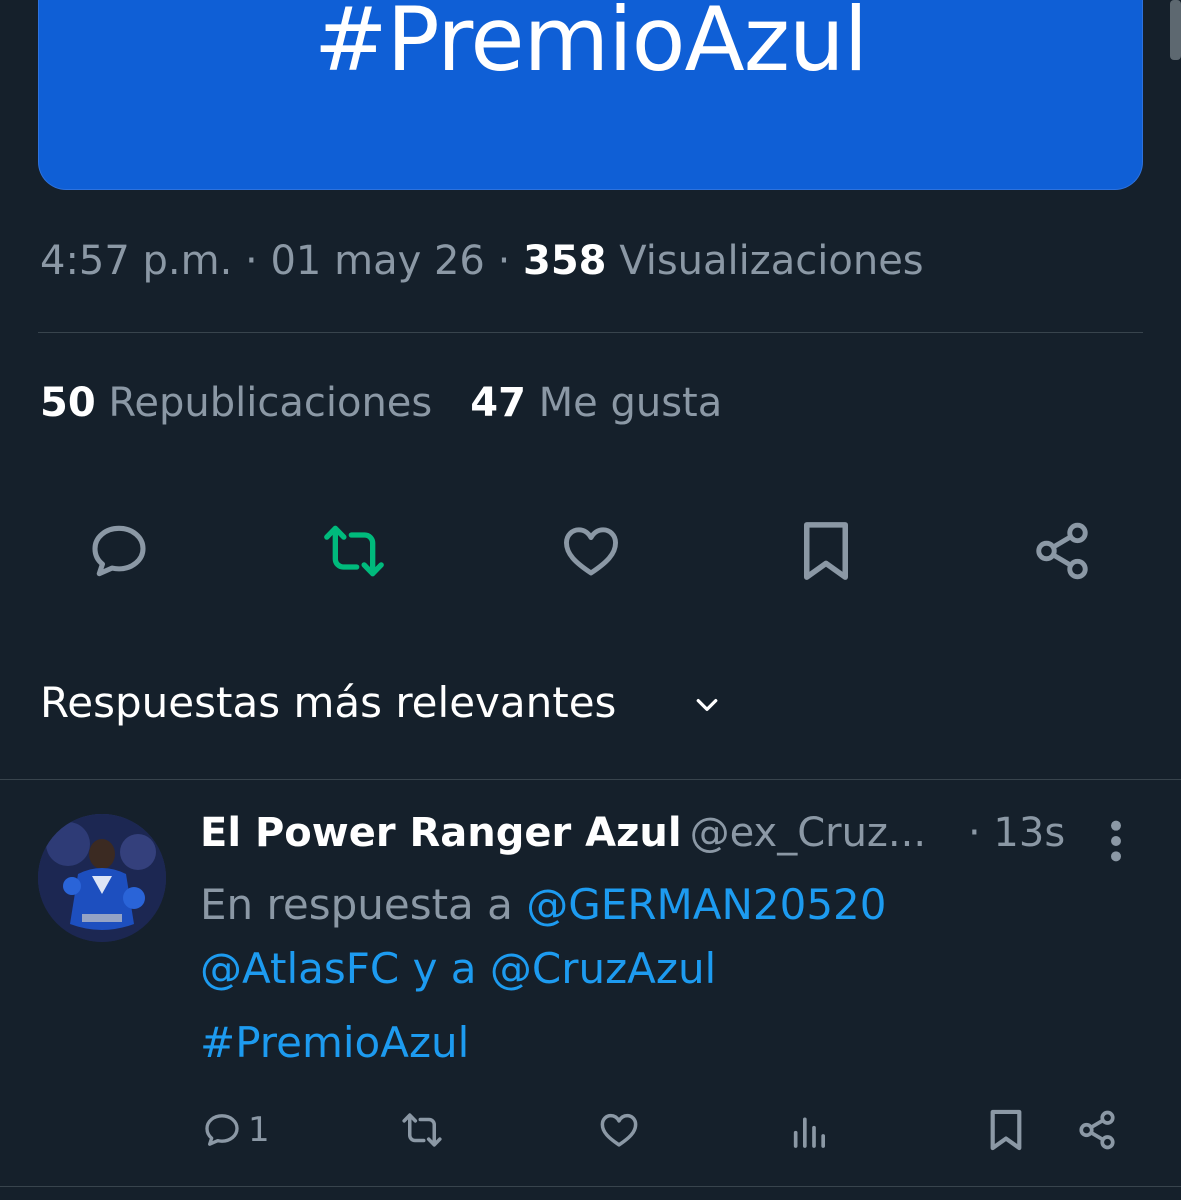 This screenshot has width=1181, height=1200. What do you see at coordinates (328, 702) in the screenshot?
I see `replies-sort-title: Respuestas más relevantes` at bounding box center [328, 702].